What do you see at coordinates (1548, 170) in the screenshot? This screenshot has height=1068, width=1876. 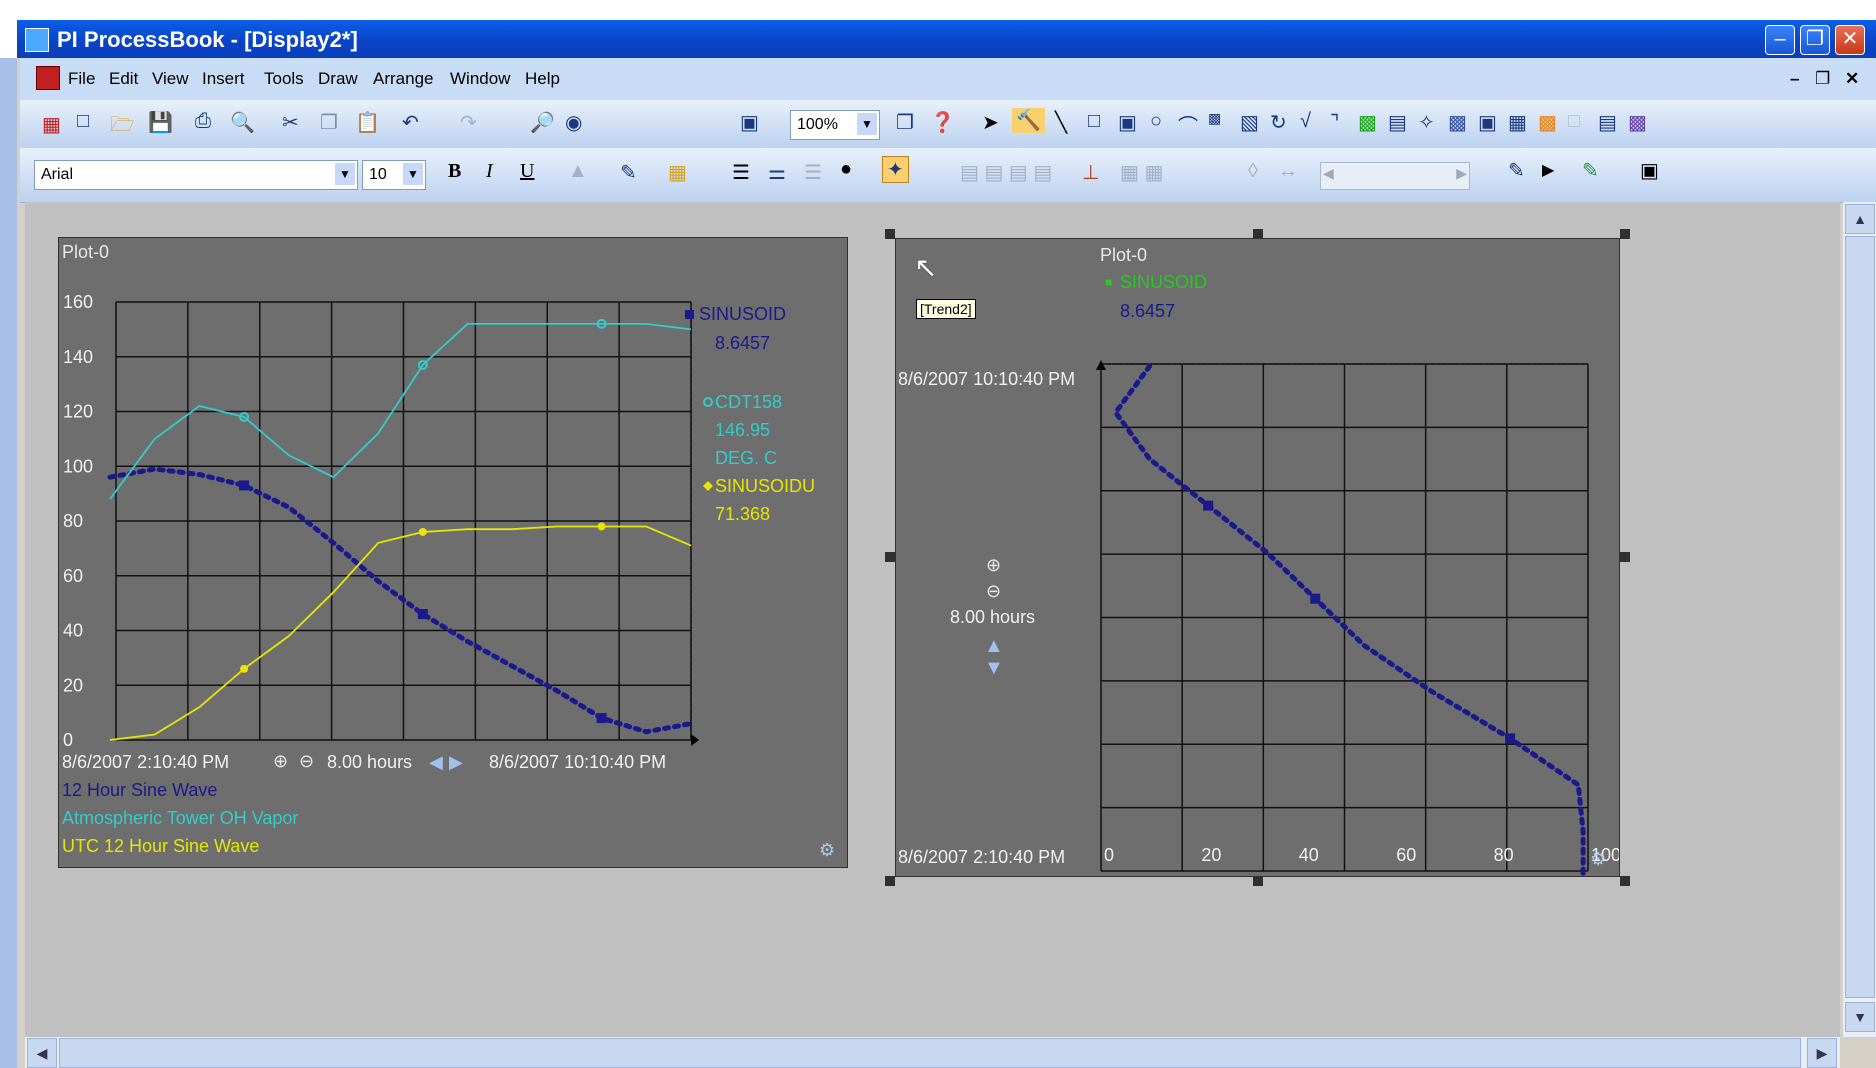 I see `play-icon: ▶` at bounding box center [1548, 170].